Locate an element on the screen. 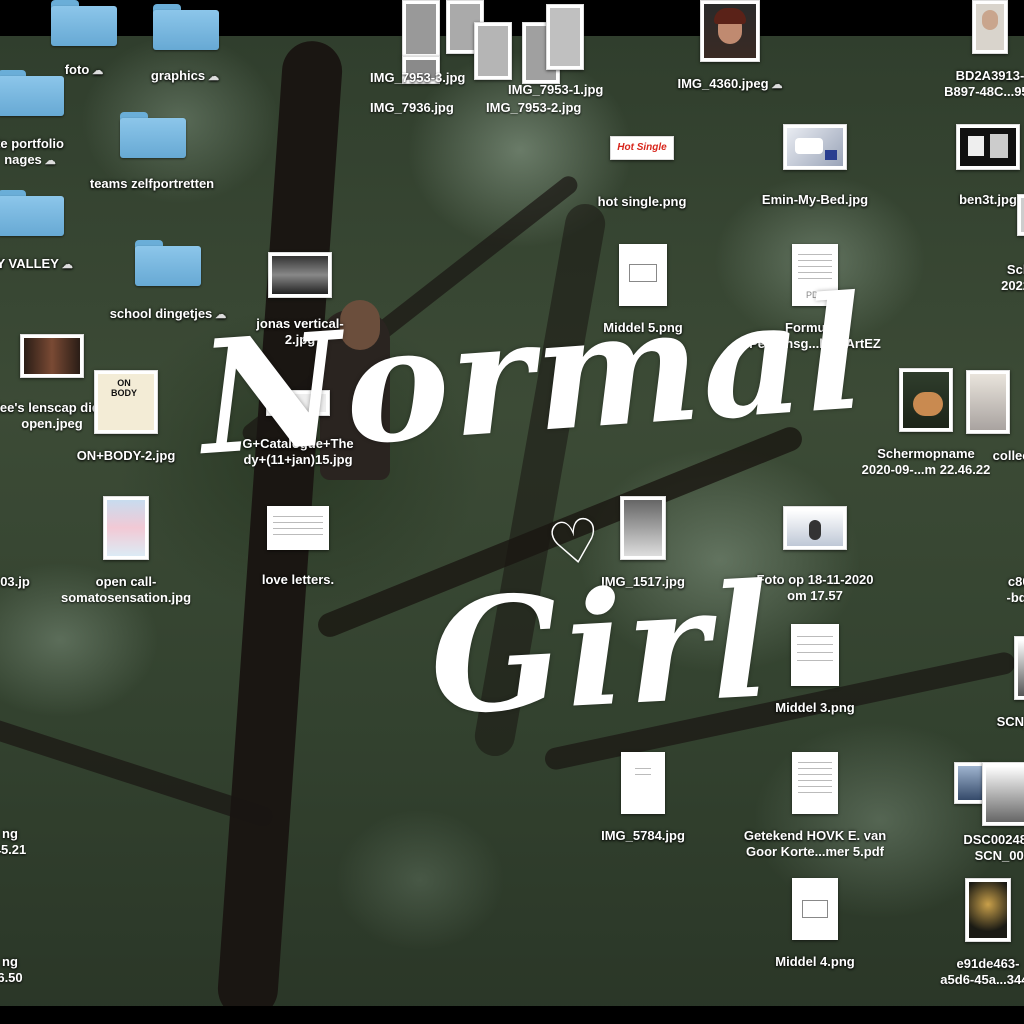 Image resolution: width=1024 pixels, height=1024 pixels. black-art-thumbnail is located at coordinates (988, 147).